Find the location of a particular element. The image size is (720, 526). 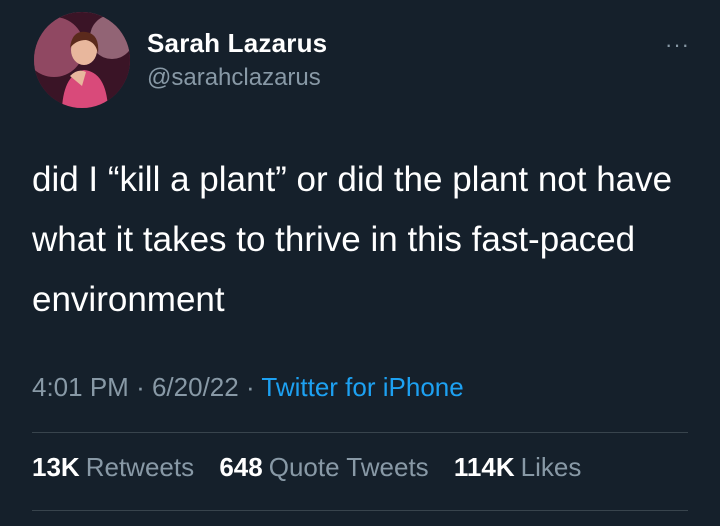

quote-tweets-label: Quote Tweets is located at coordinates (348, 467).